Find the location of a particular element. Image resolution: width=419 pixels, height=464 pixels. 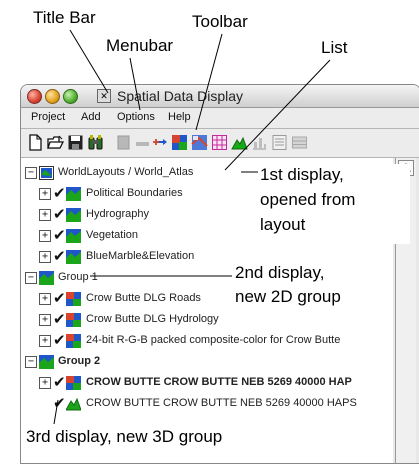

leader-menubar is located at coordinates (135, 84).